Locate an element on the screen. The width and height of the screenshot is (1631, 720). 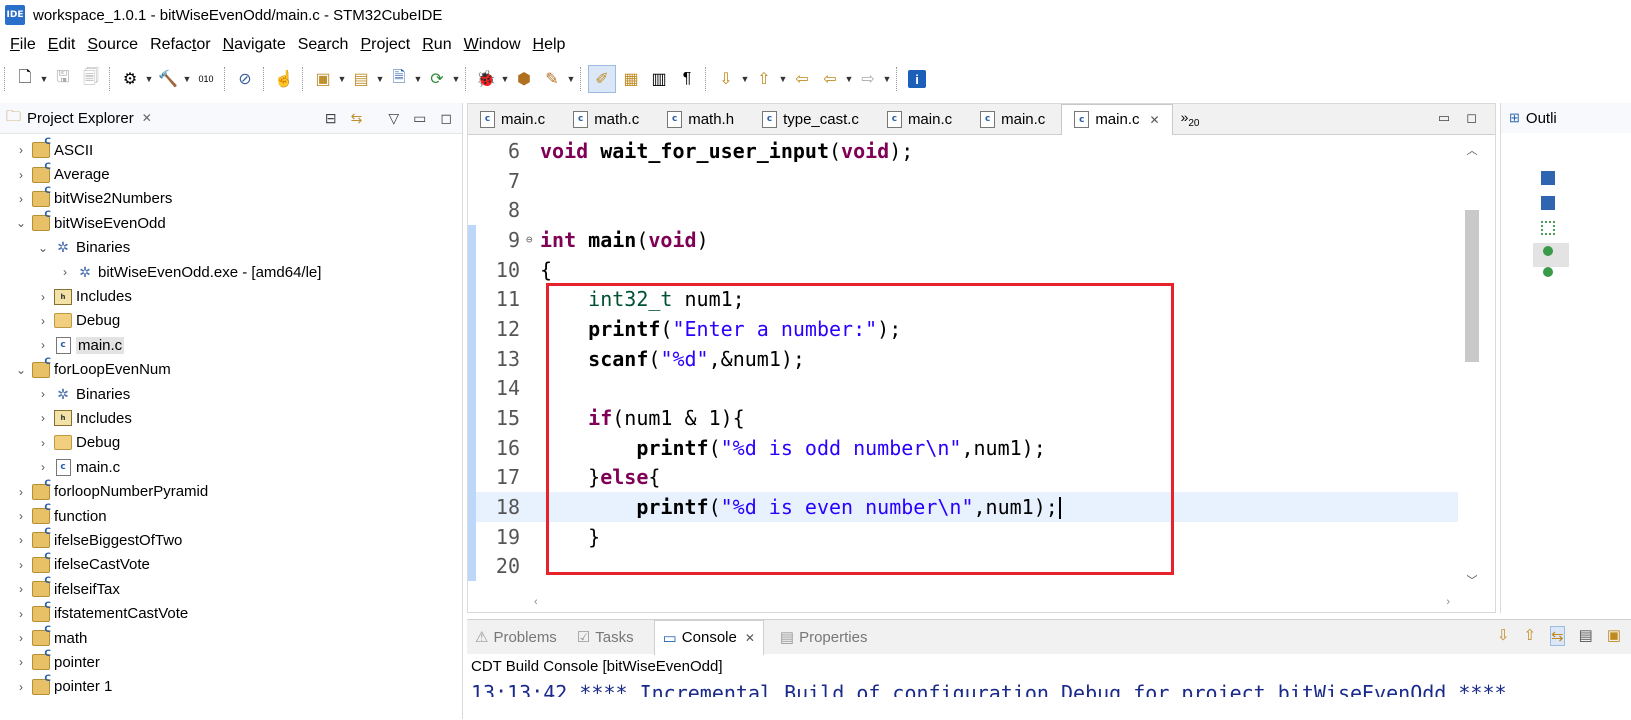
declaration-icon is located at coordinates (1548, 228).